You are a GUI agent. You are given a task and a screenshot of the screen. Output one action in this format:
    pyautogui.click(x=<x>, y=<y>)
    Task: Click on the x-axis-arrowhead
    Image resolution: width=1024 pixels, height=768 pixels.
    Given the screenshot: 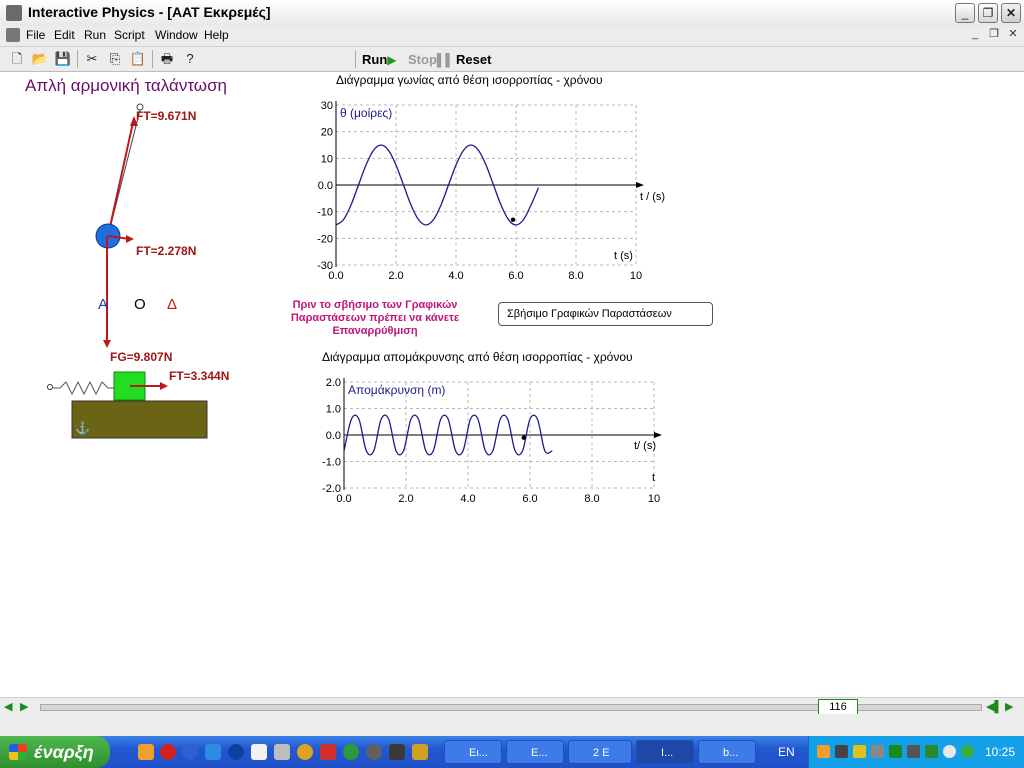 What is the action you would take?
    pyautogui.click(x=658, y=435)
    